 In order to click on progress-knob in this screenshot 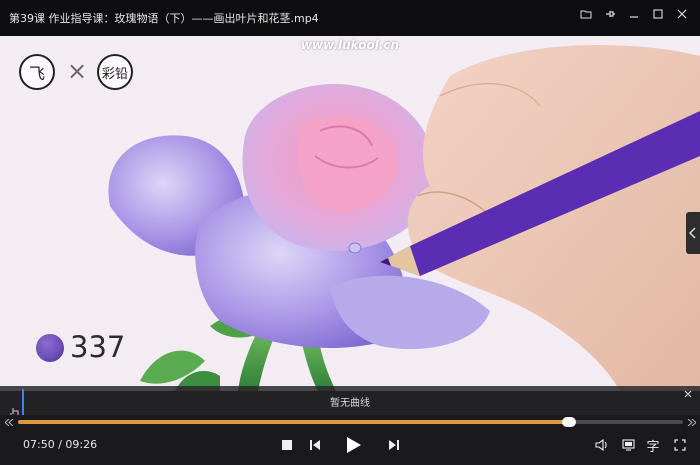, I will do `click(568, 422)`.